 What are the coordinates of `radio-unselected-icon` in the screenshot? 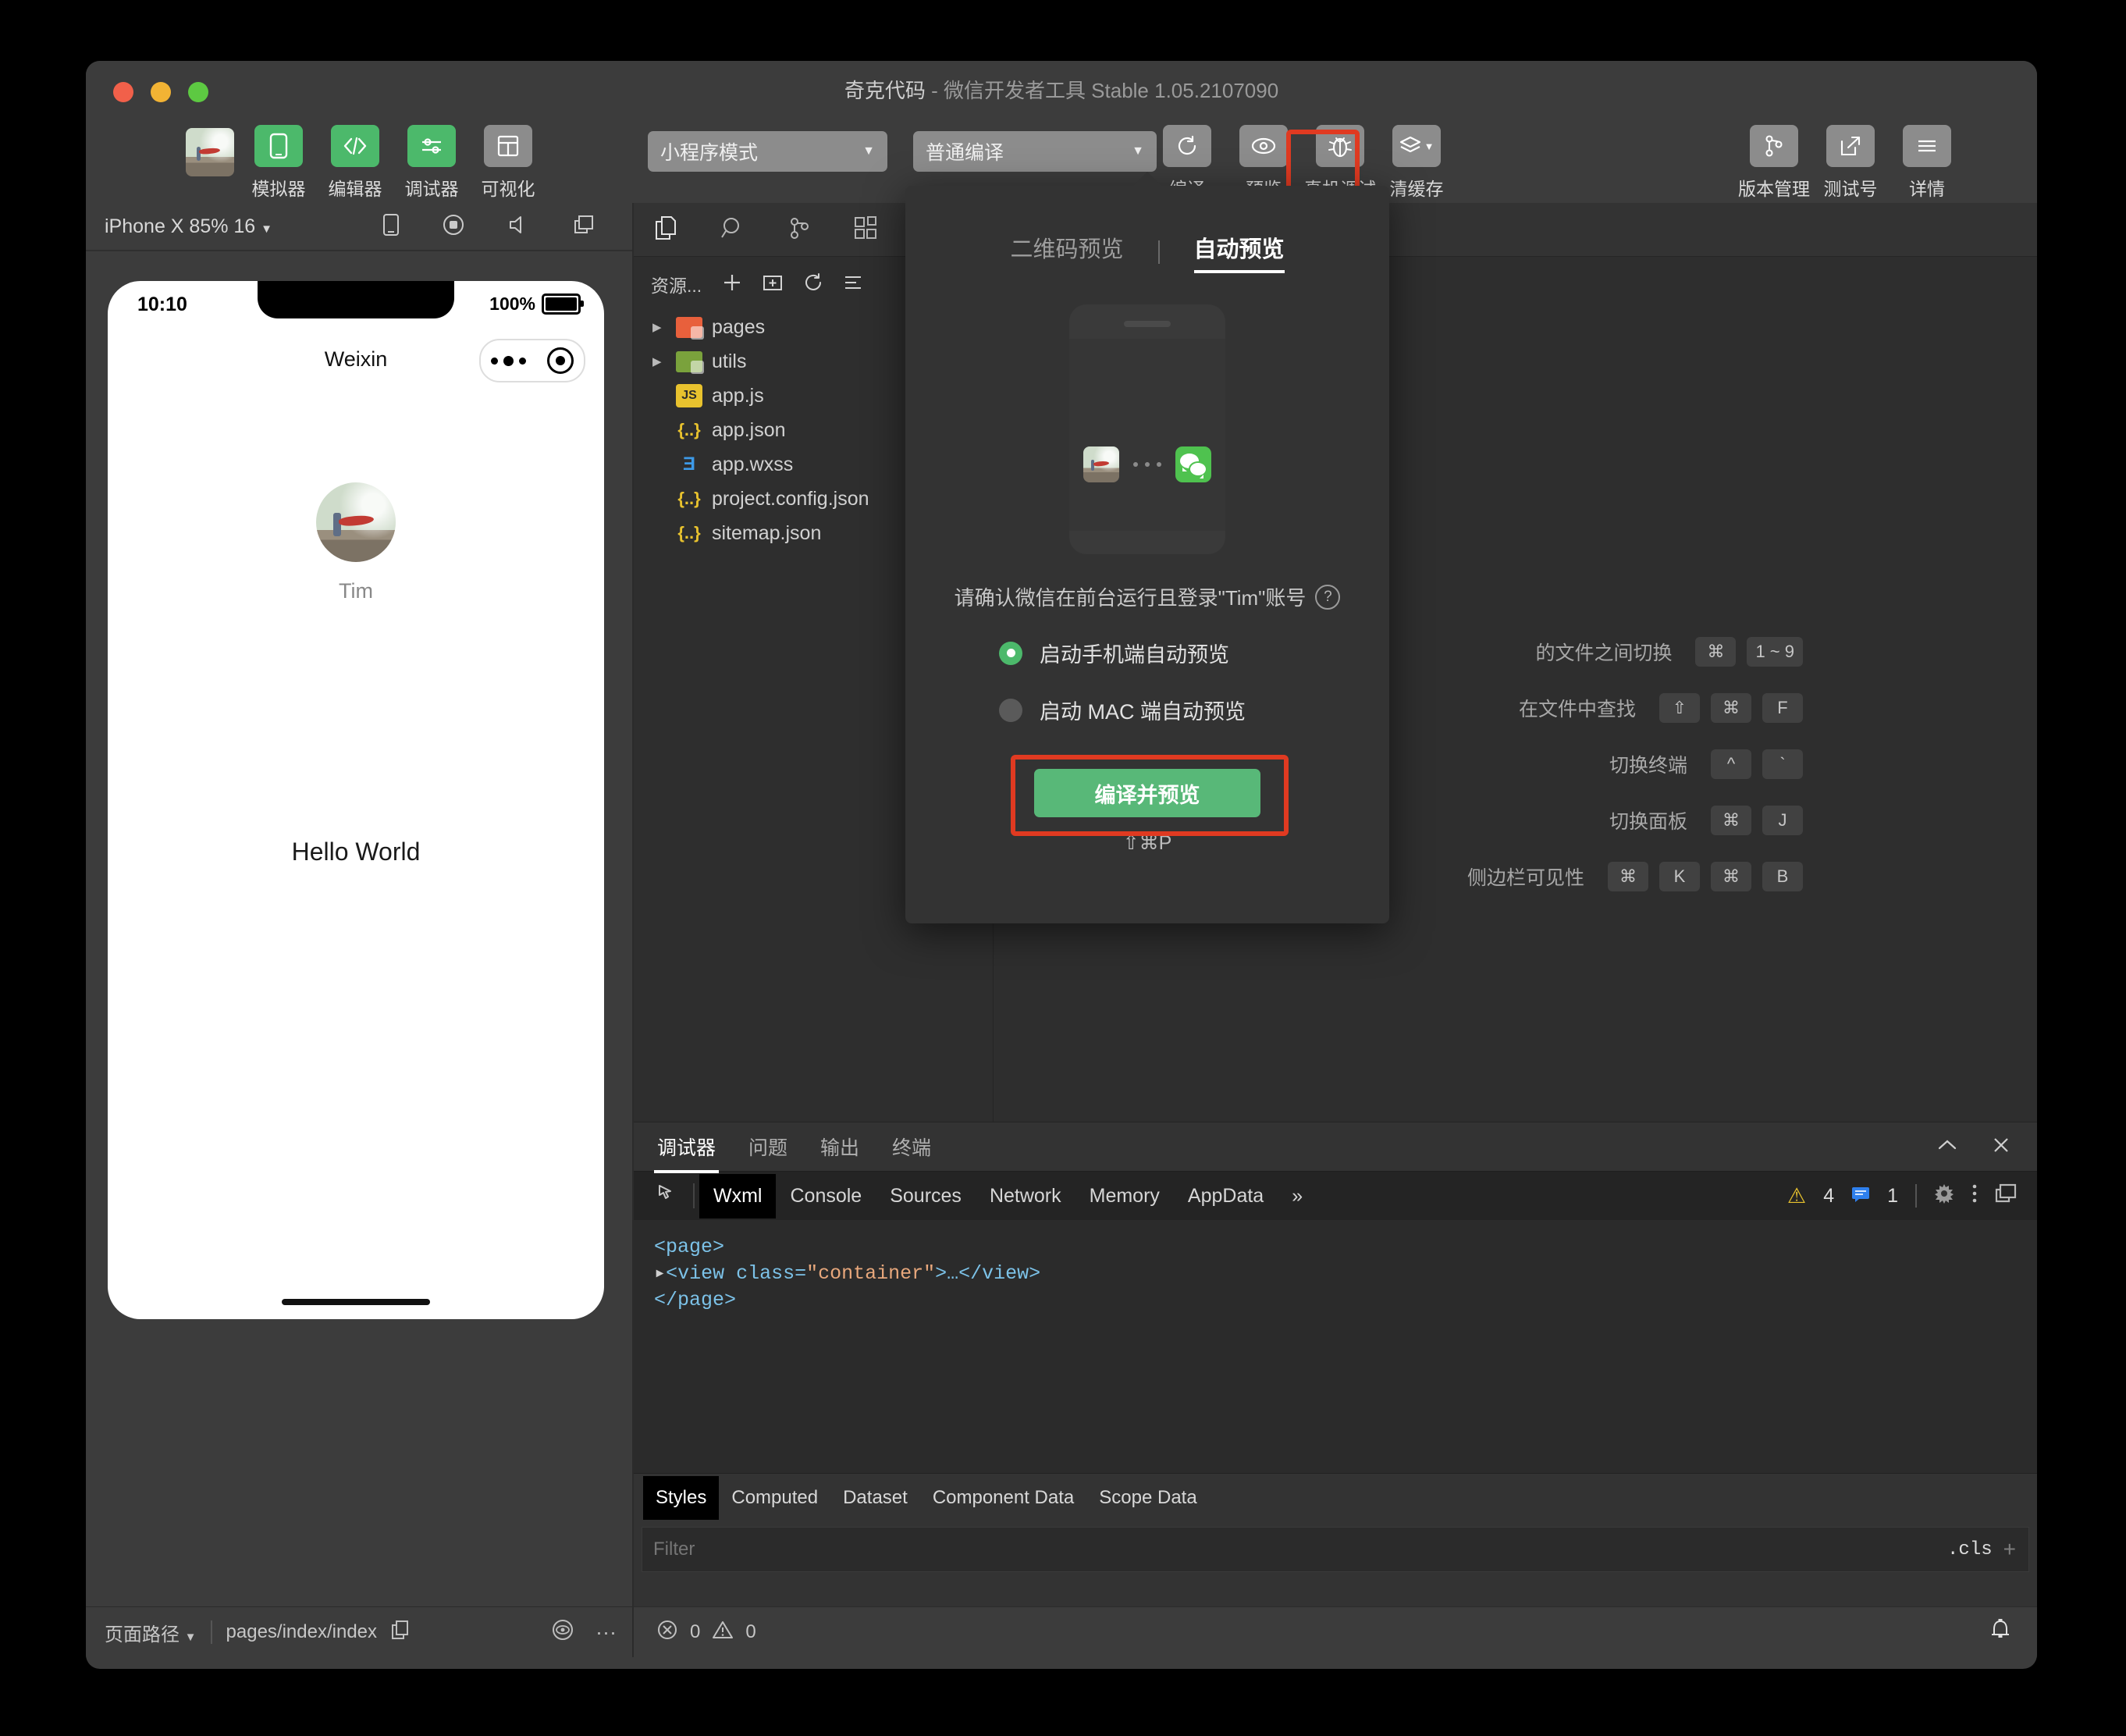 It's located at (1010, 710).